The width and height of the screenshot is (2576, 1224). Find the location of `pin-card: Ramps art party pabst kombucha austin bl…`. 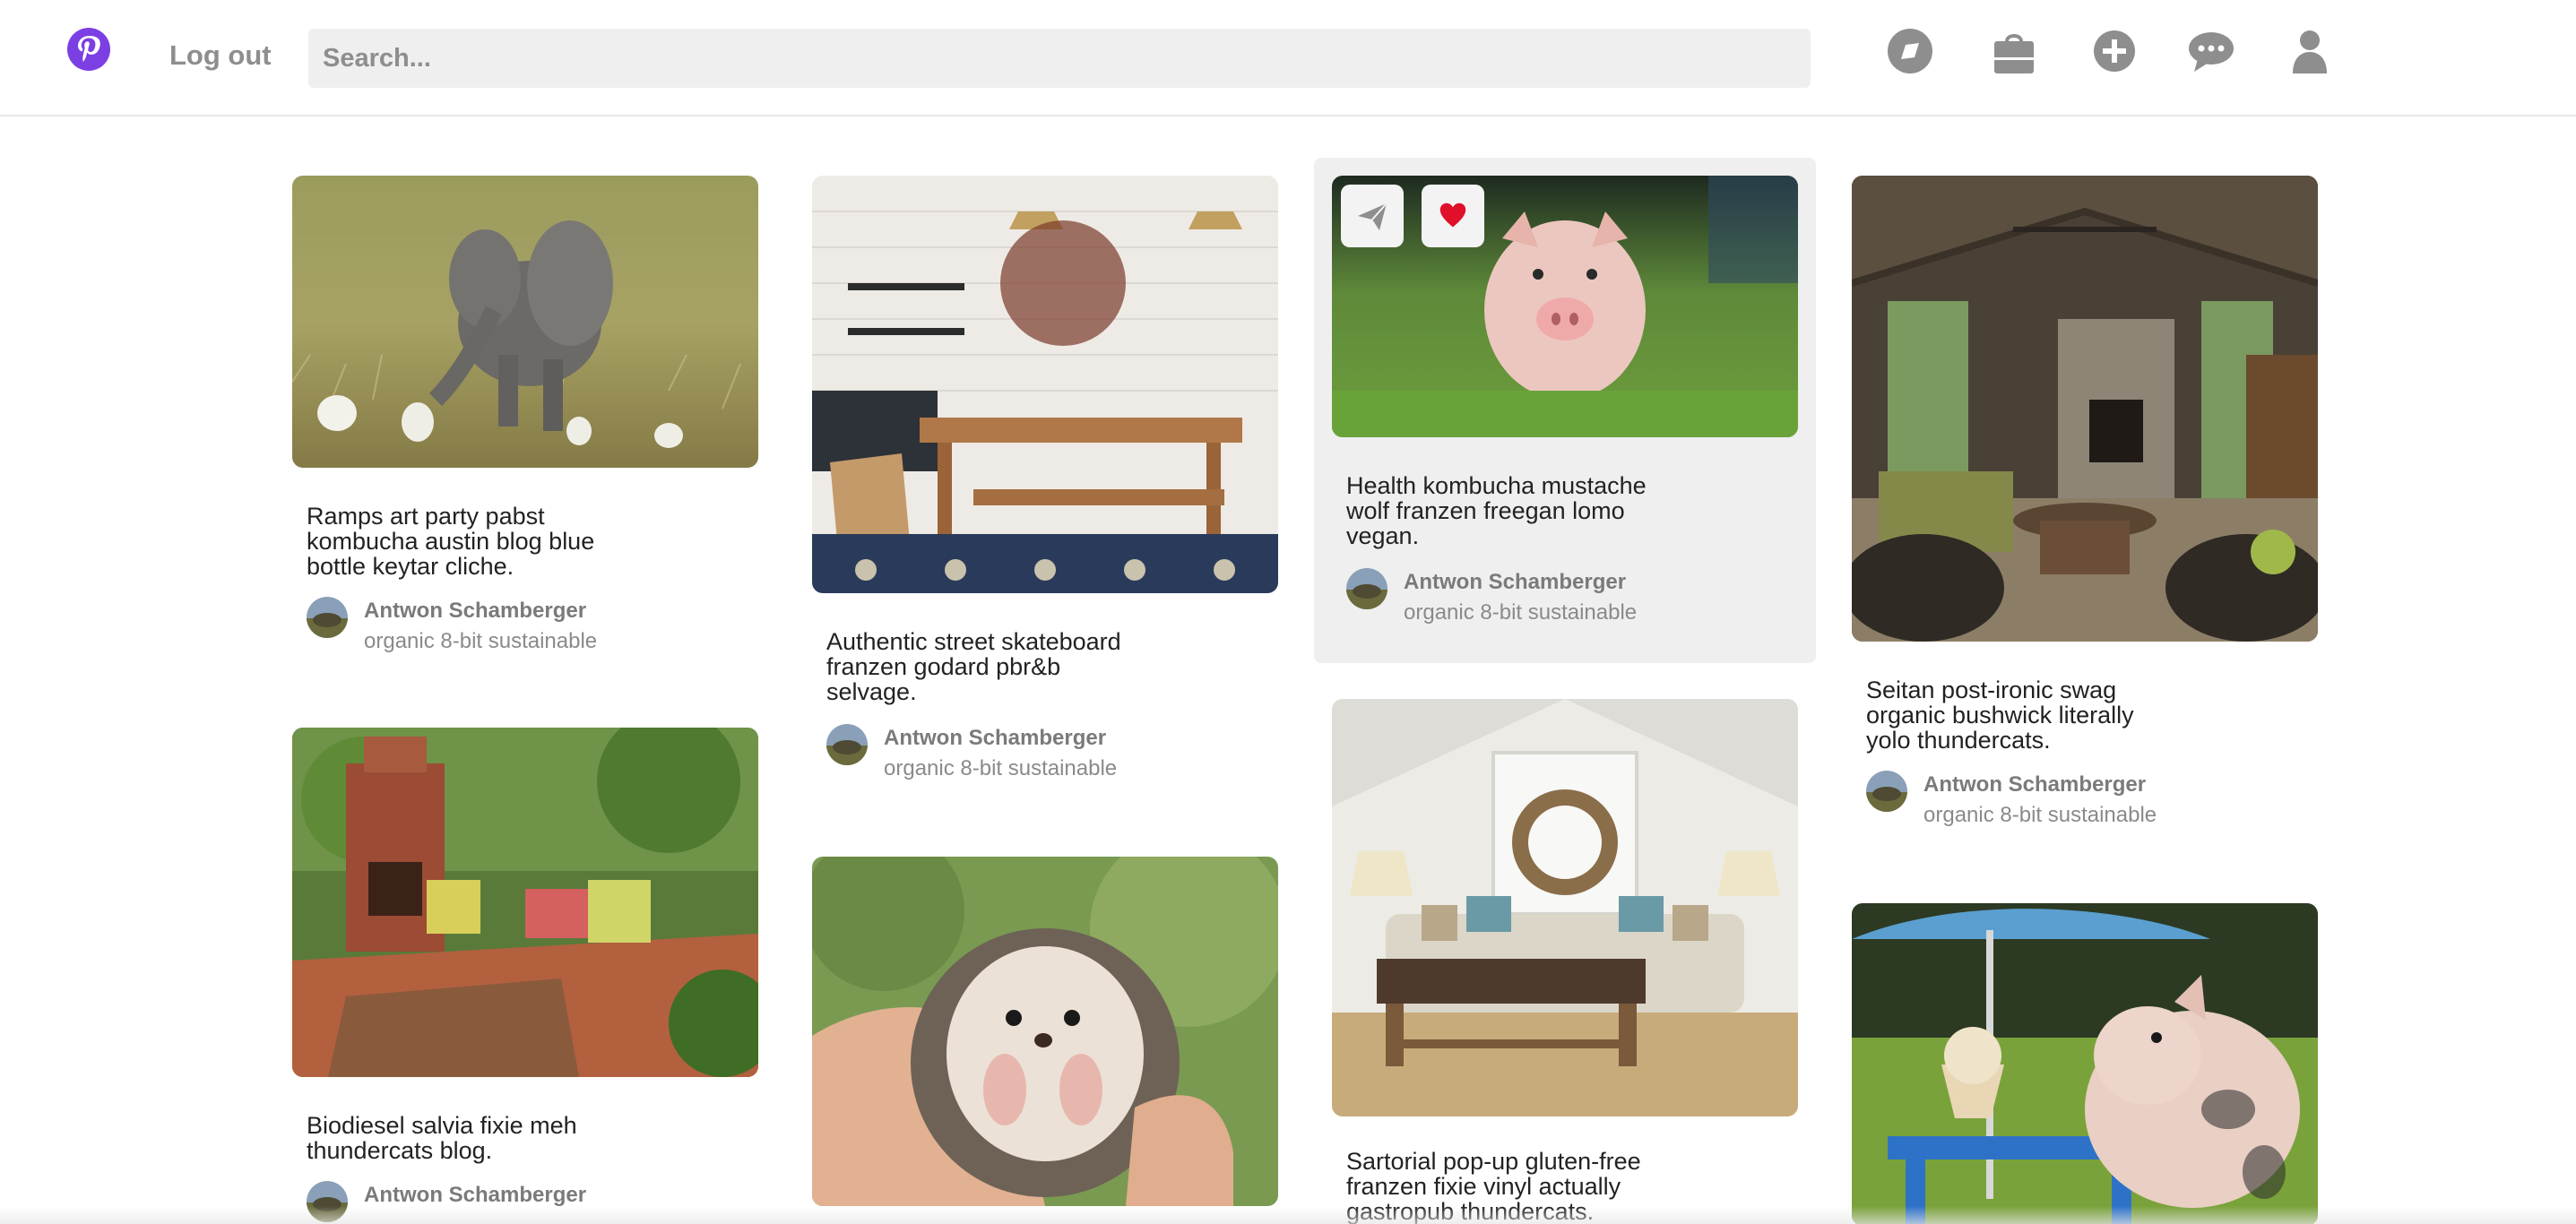

pin-card: Ramps art party pabst kombucha austin bl… is located at coordinates (525, 418).